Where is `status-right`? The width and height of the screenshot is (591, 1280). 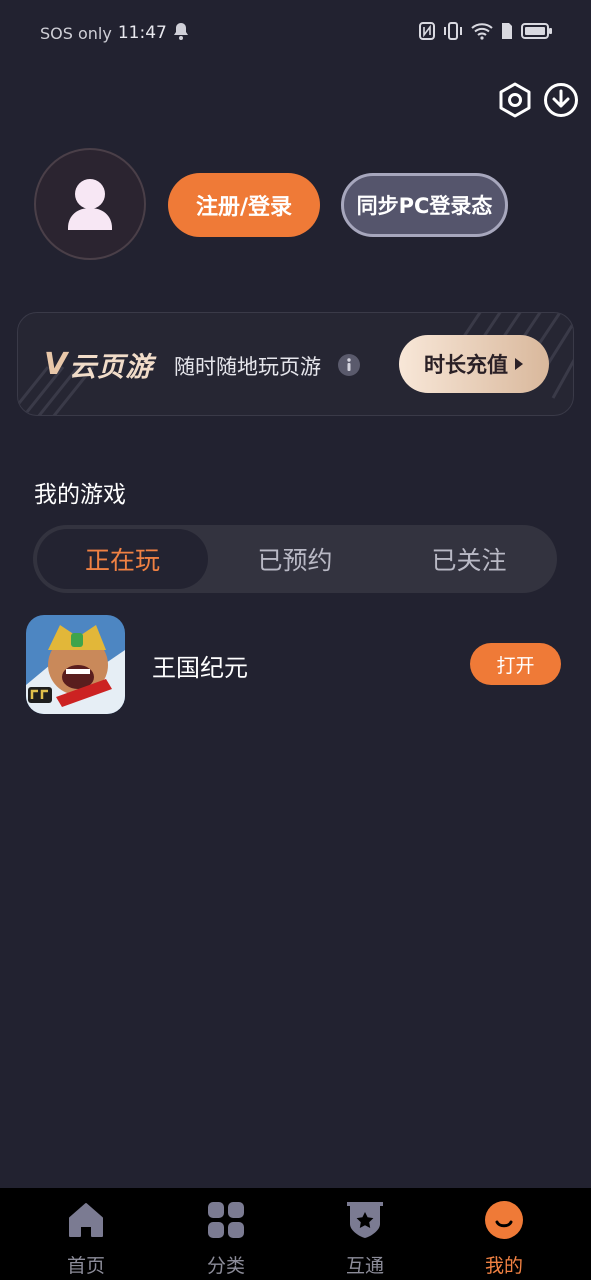
status-right is located at coordinates (486, 31).